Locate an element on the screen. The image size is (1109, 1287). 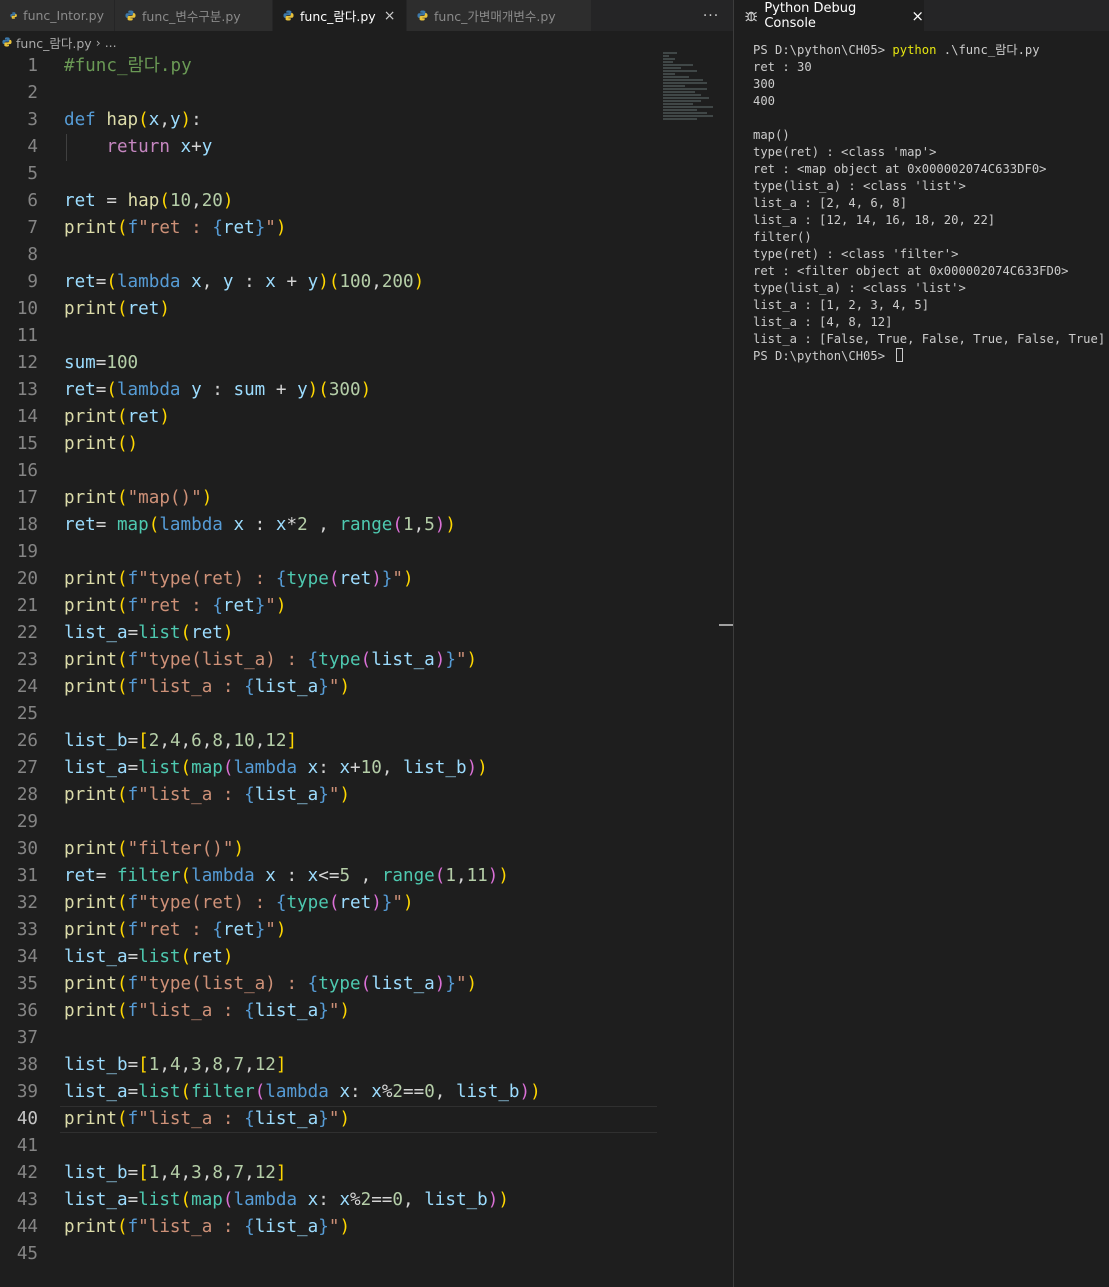
code-line: 26 list_b=[2,4,6,8,10,12] is located at coordinates (330, 741).